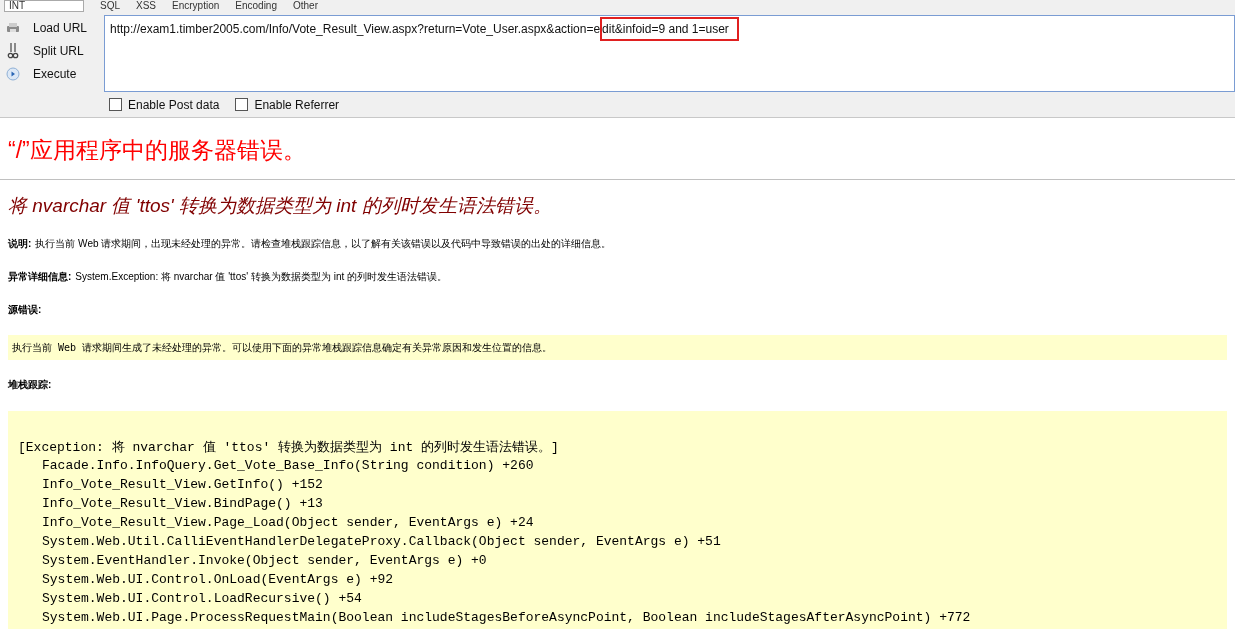 This screenshot has width=1235, height=629. I want to click on section-label: 堆栈跟踪:, so click(30, 384).